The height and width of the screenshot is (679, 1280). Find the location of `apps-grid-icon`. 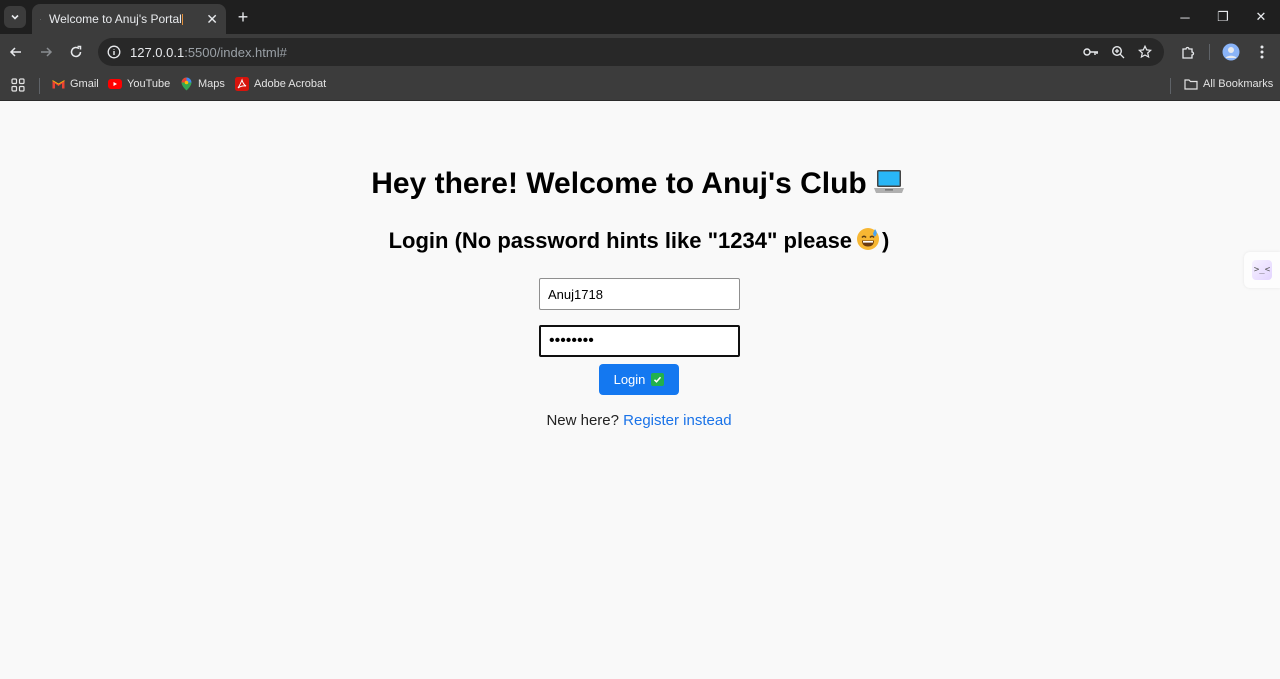

apps-grid-icon is located at coordinates (18, 85).